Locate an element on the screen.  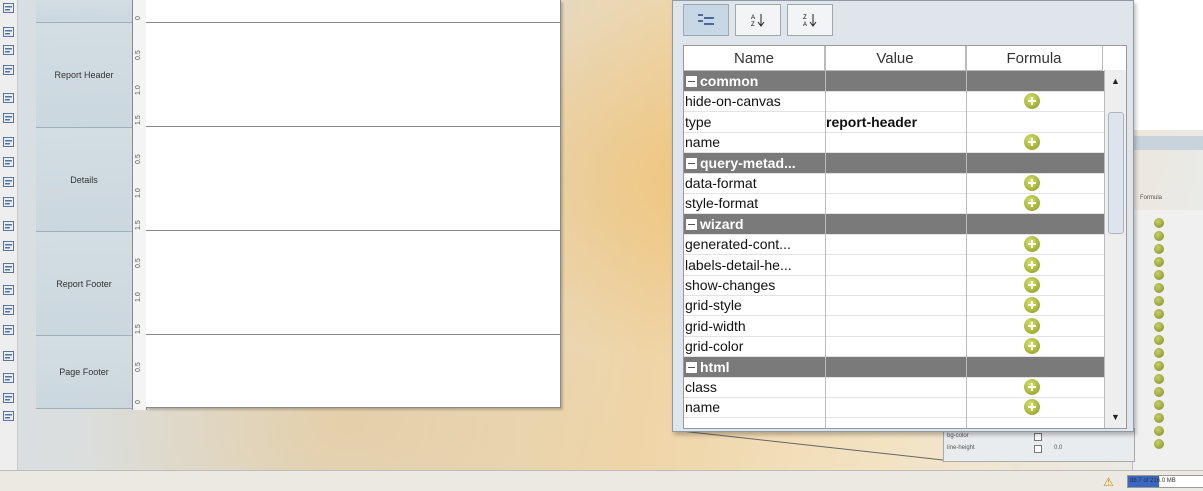
number-field-tool-icon is located at coordinates (8, 50).